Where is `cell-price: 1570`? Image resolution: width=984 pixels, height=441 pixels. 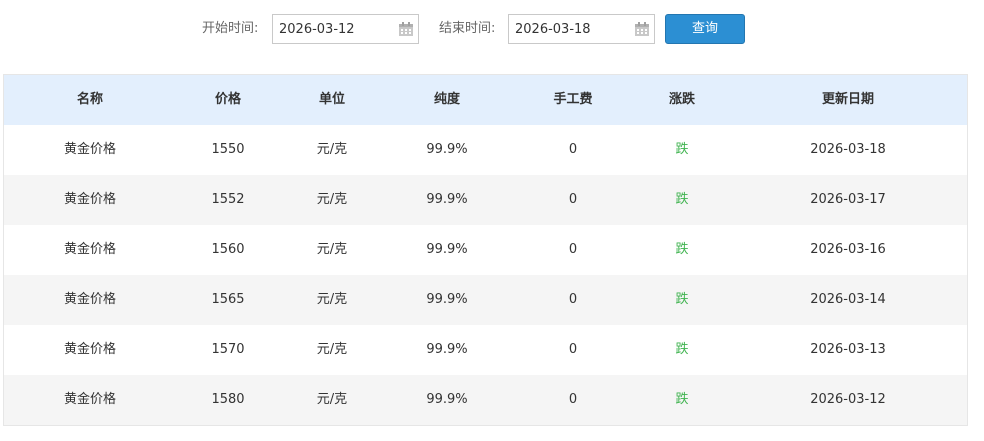 cell-price: 1570 is located at coordinates (228, 349).